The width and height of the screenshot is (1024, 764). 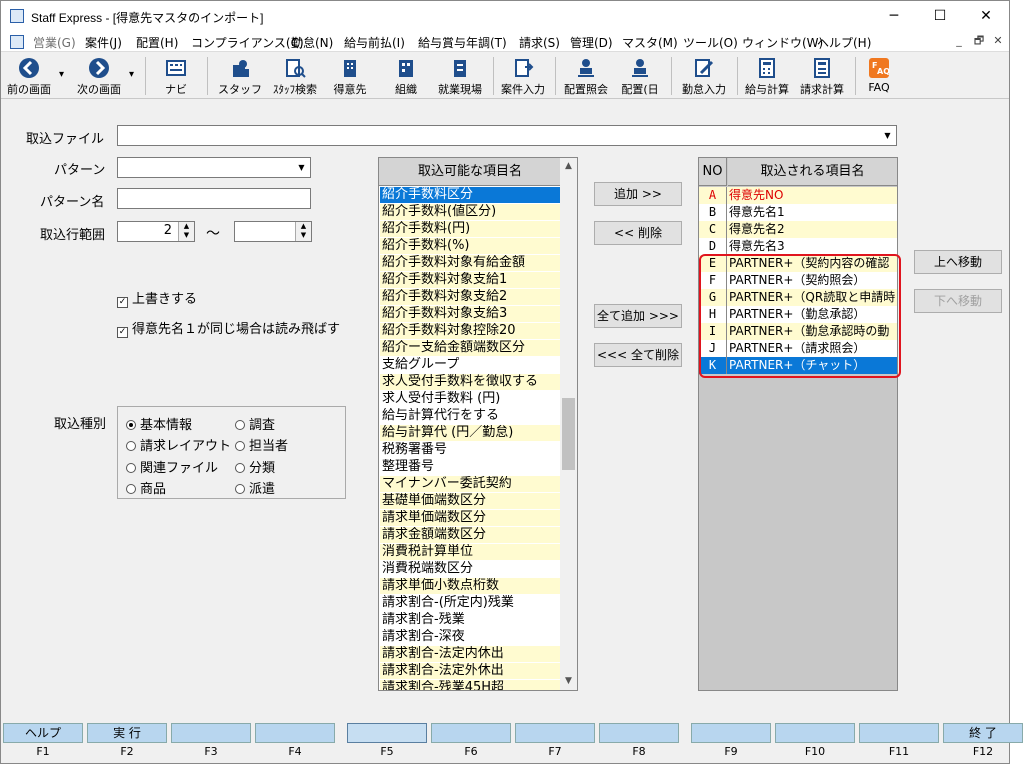 What do you see at coordinates (470, 501) in the screenshot?
I see `available-item: 基礎単価端数区分` at bounding box center [470, 501].